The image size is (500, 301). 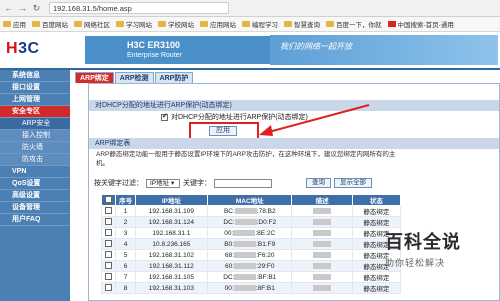 What do you see at coordinates (35, 148) in the screenshot?
I see `sidebar-item: 防火墙` at bounding box center [35, 148].